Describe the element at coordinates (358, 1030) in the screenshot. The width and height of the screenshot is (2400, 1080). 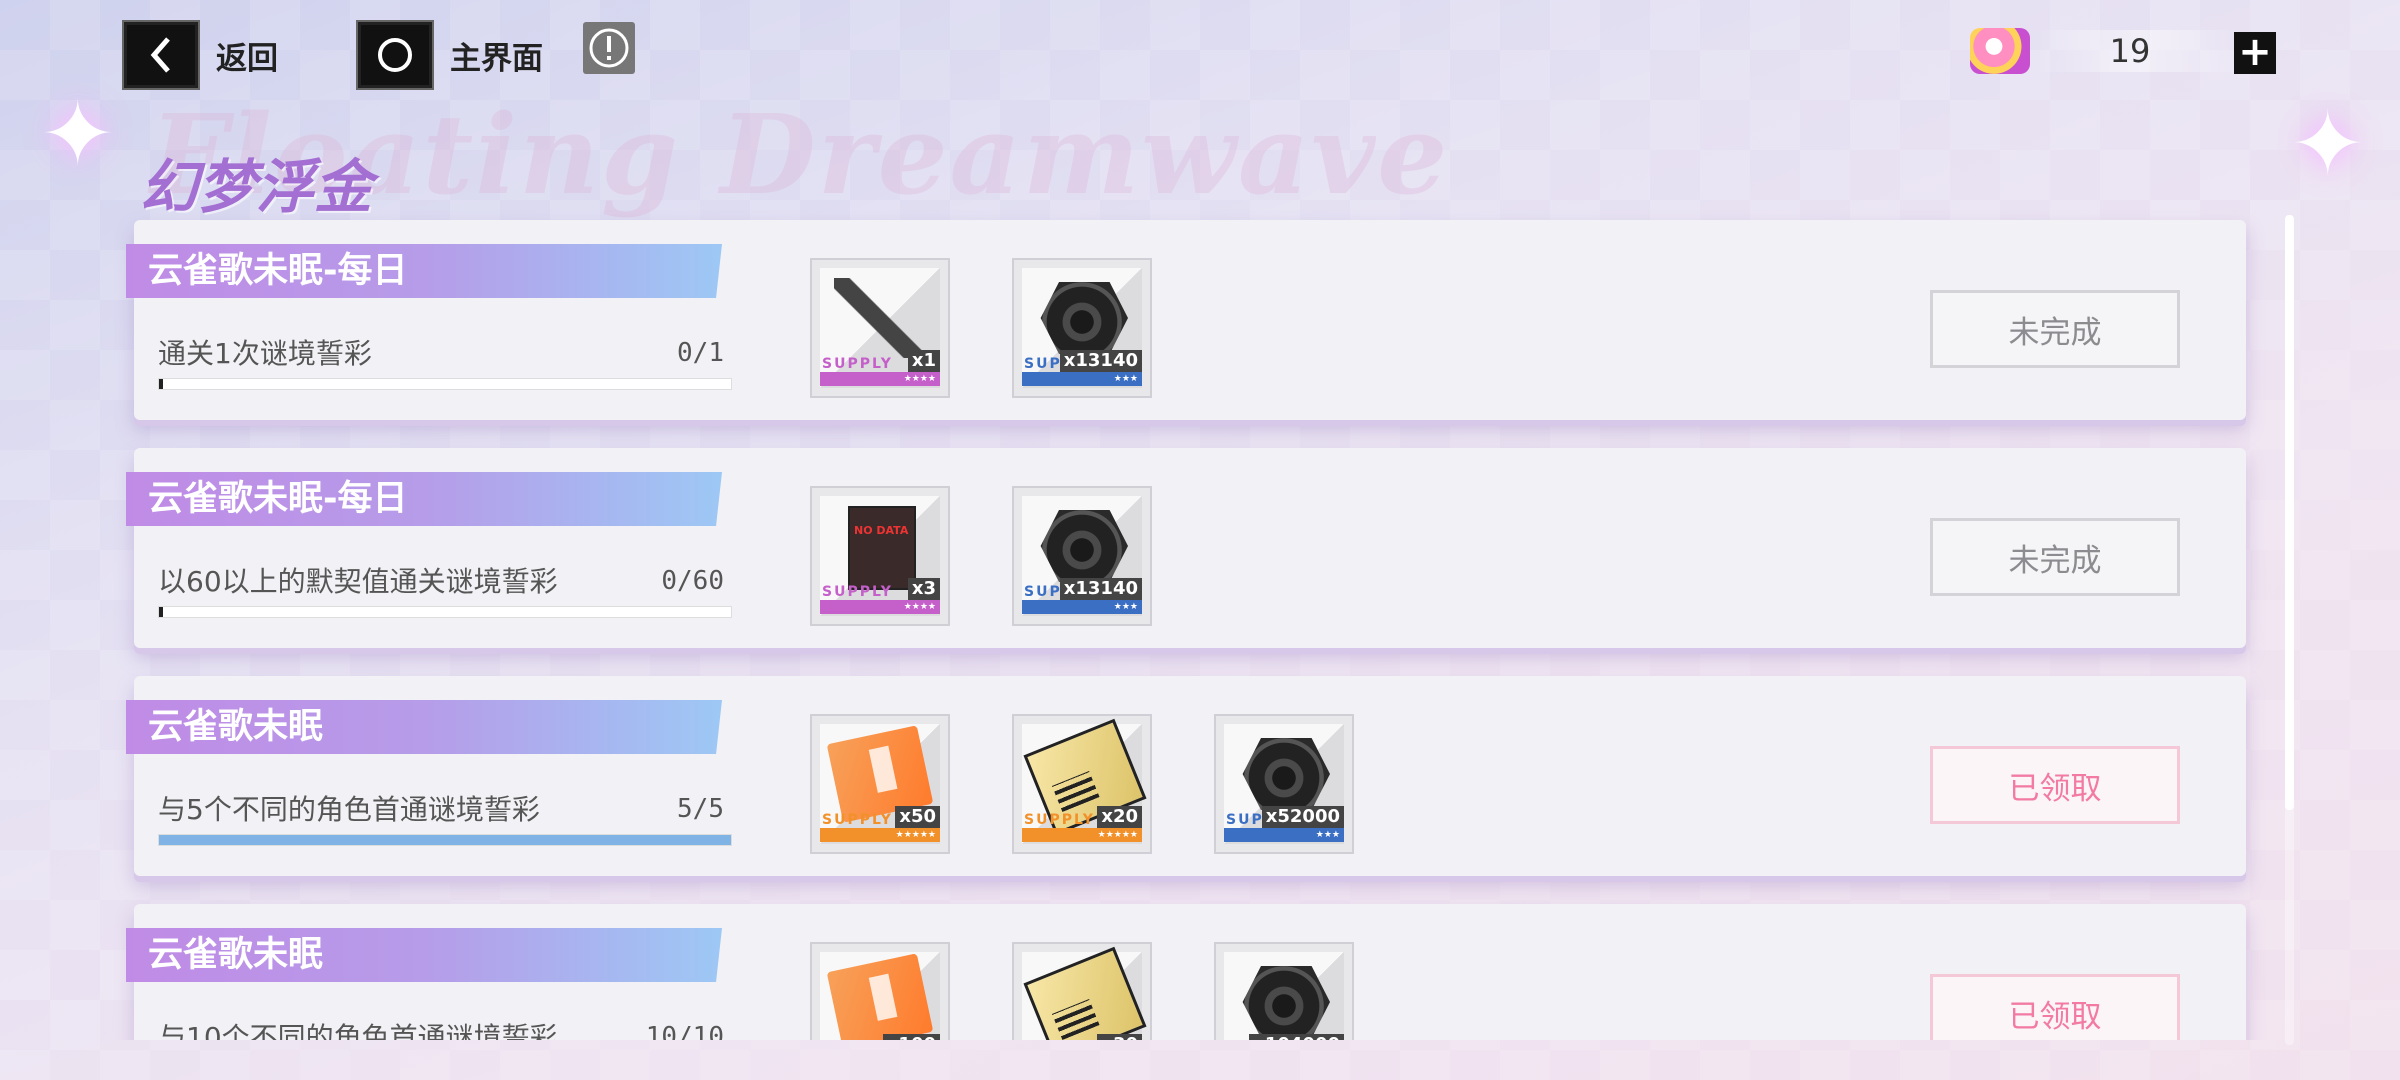
I see `task-description: 与10个不同的角色首通谜境誓彩` at that location.